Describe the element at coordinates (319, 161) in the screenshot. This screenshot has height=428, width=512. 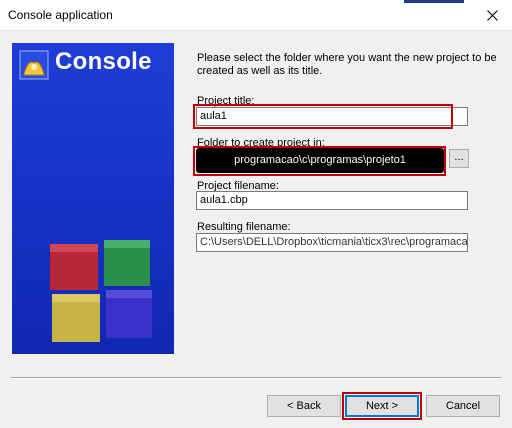
I see `highlight-box-folder` at that location.